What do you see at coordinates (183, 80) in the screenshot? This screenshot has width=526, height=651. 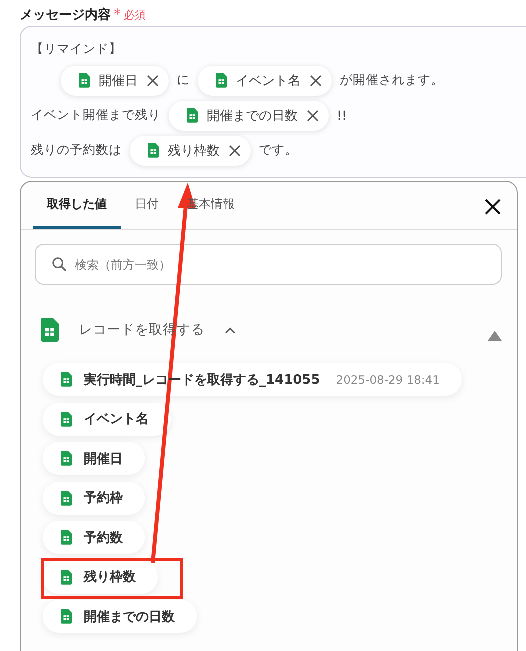 I see `message-text: に` at bounding box center [183, 80].